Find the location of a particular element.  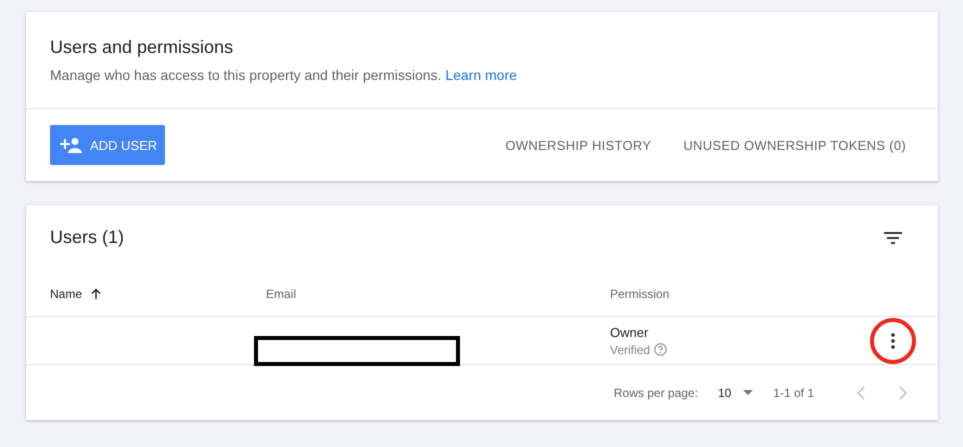

page-range: 1-1 of 1 is located at coordinates (793, 393).